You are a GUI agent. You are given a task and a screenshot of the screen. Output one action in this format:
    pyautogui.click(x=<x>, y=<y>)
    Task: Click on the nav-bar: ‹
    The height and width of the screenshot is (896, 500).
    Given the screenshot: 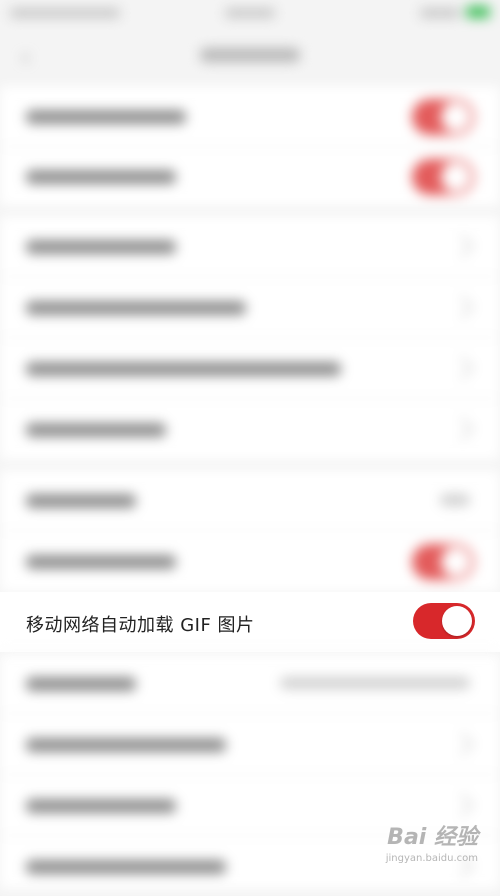 What is the action you would take?
    pyautogui.click(x=250, y=55)
    